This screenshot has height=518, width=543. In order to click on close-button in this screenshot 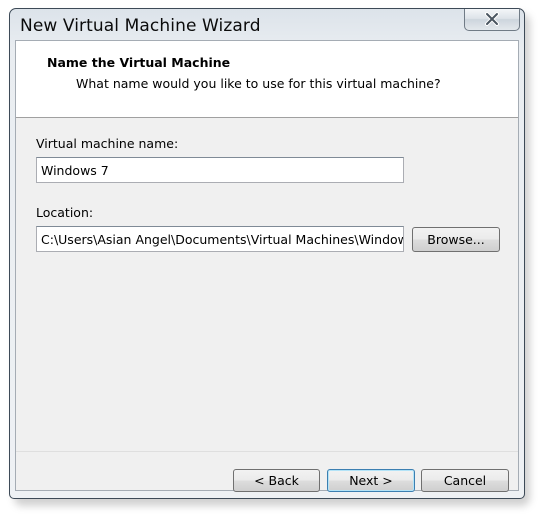, I will do `click(492, 20)`.